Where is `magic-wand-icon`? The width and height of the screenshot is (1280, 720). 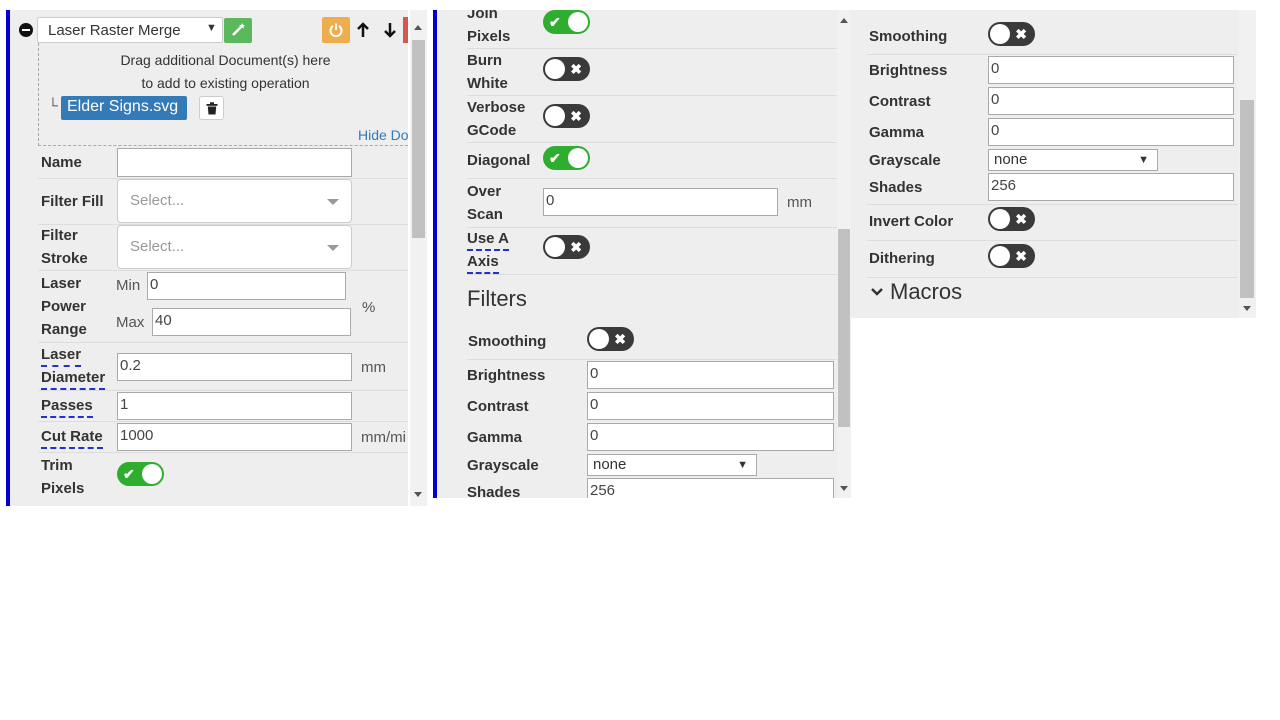 magic-wand-icon is located at coordinates (238, 29).